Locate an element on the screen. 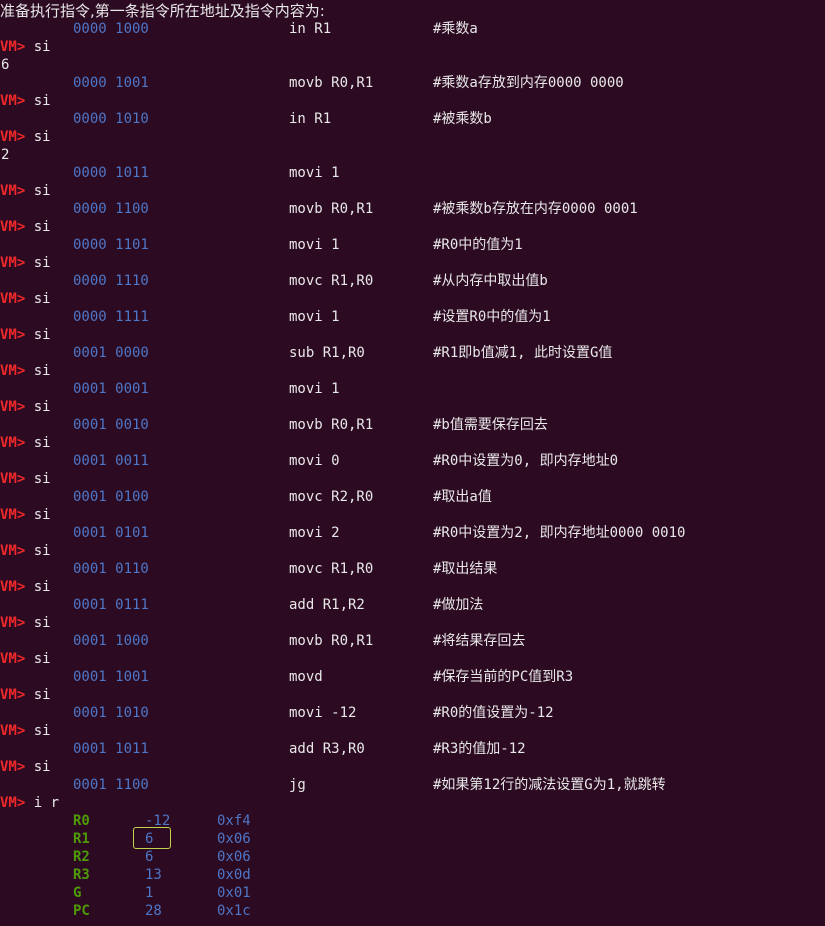 This screenshot has width=825, height=926. instruction-address: 0001 0001 is located at coordinates (111, 389).